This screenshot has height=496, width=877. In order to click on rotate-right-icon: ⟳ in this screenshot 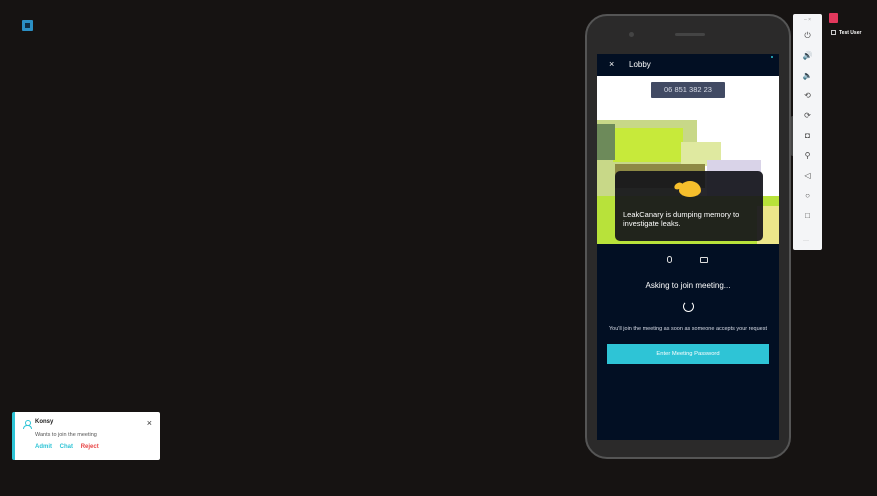, I will do `click(807, 116)`.